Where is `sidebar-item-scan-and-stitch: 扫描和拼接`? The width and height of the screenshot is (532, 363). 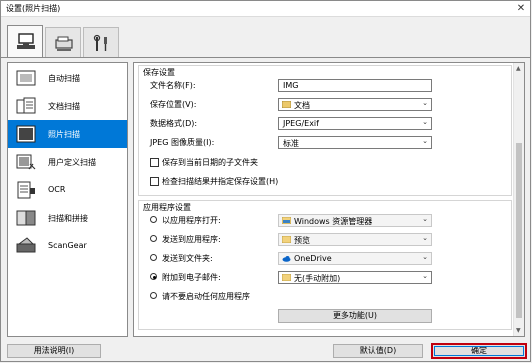
sidebar-item-scan-and-stitch: 扫描和拼接 is located at coordinates (67, 218).